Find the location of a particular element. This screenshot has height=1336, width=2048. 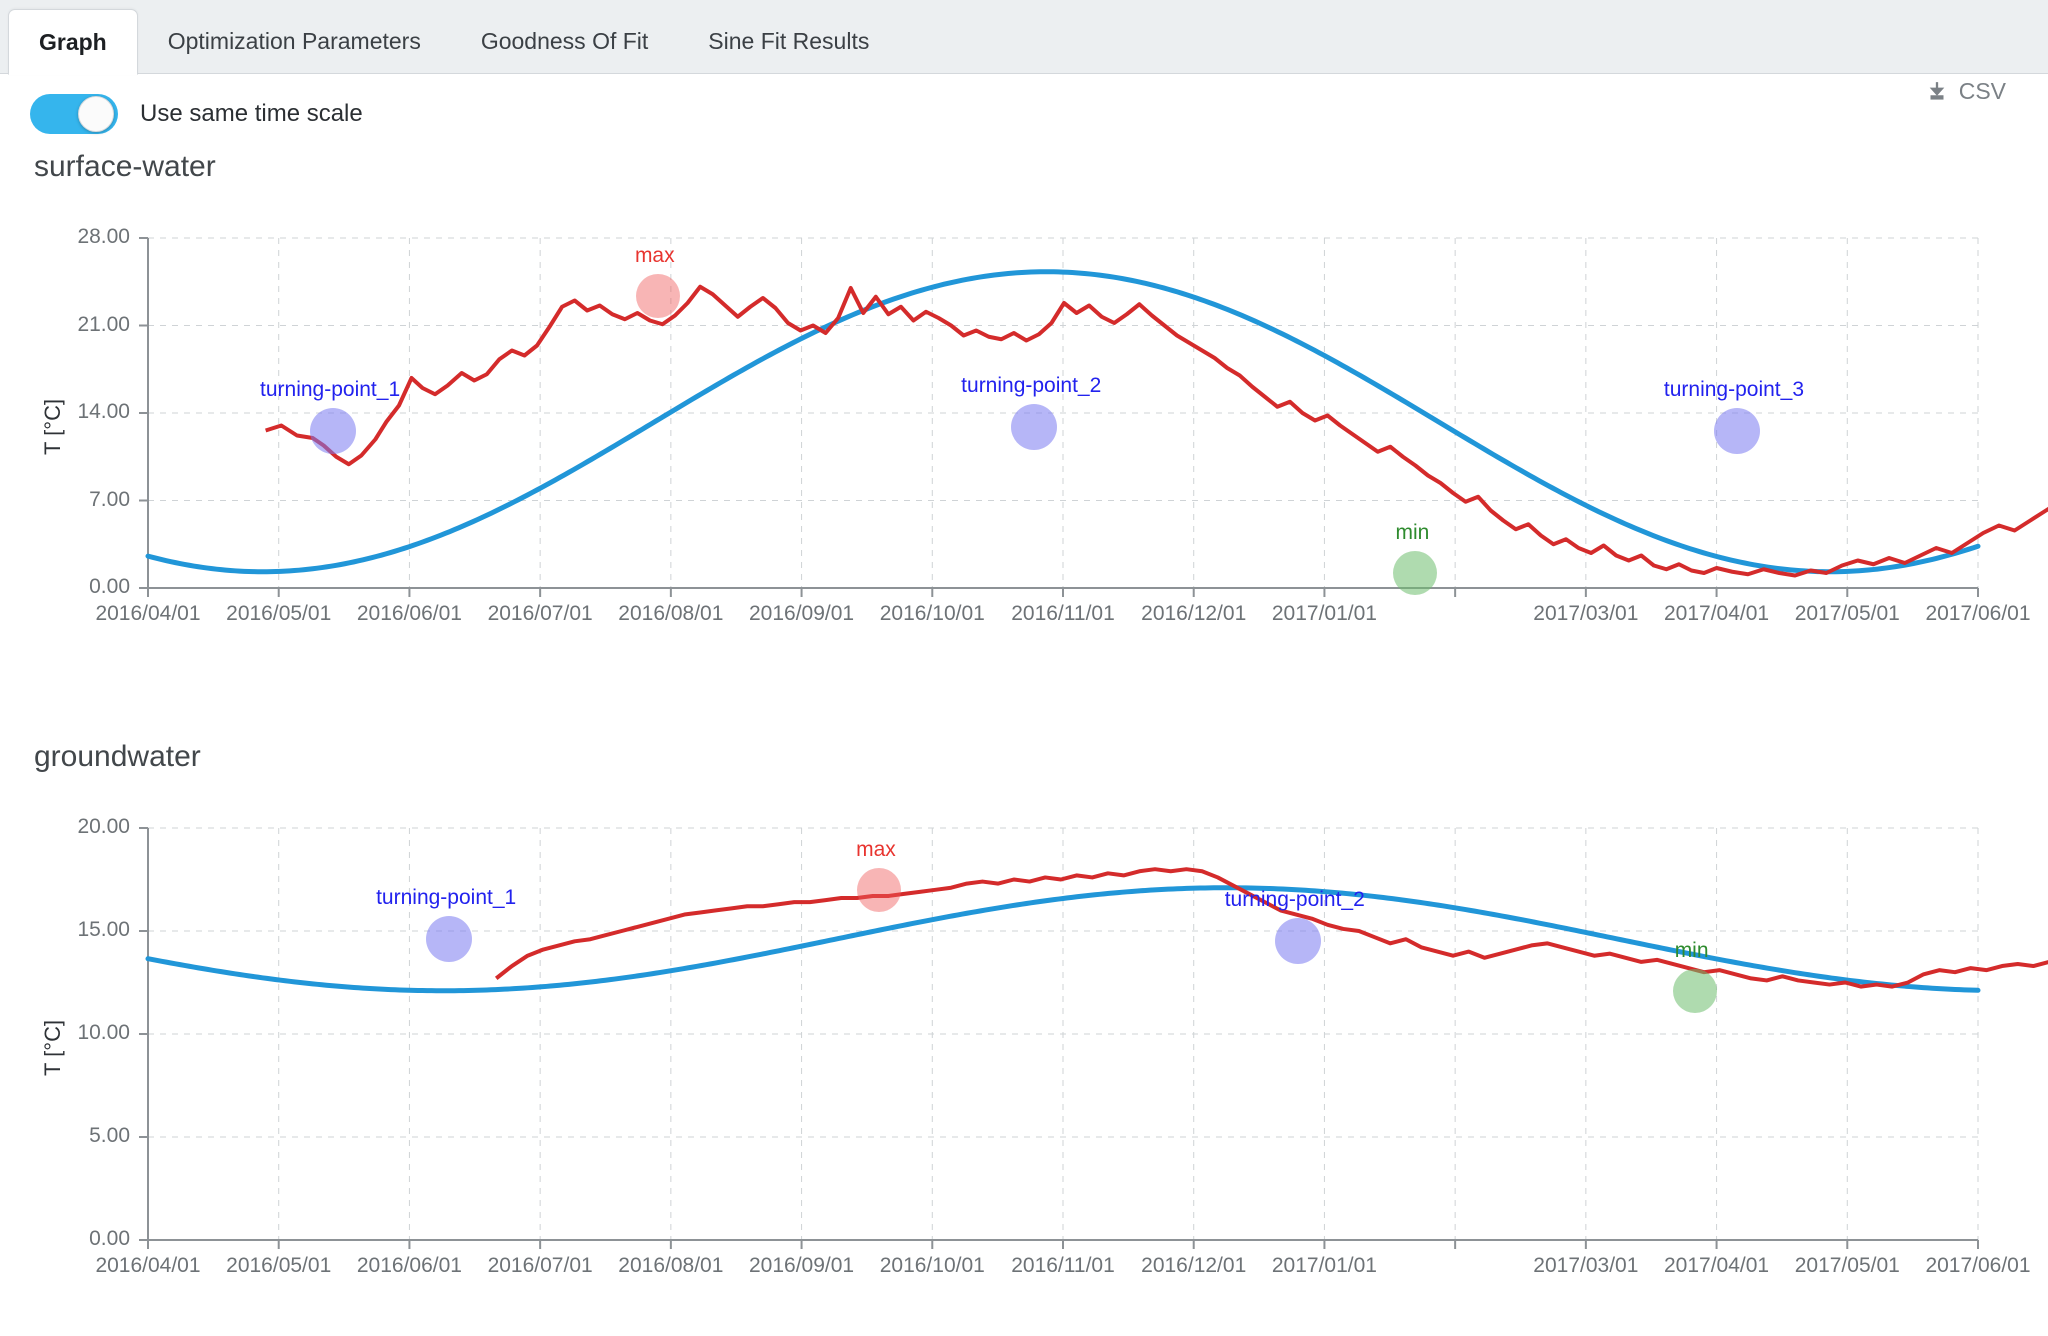

y-tick-label: 21.00 is located at coordinates (103, 324).